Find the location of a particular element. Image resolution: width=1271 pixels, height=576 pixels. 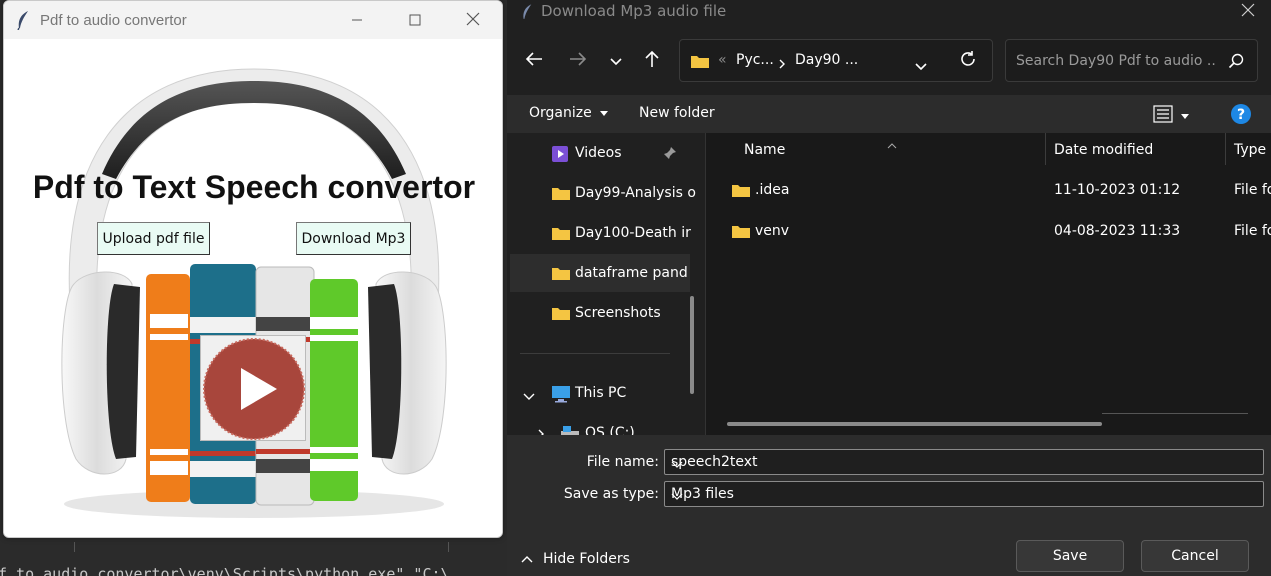

column-header-name: Name is located at coordinates (764, 150).